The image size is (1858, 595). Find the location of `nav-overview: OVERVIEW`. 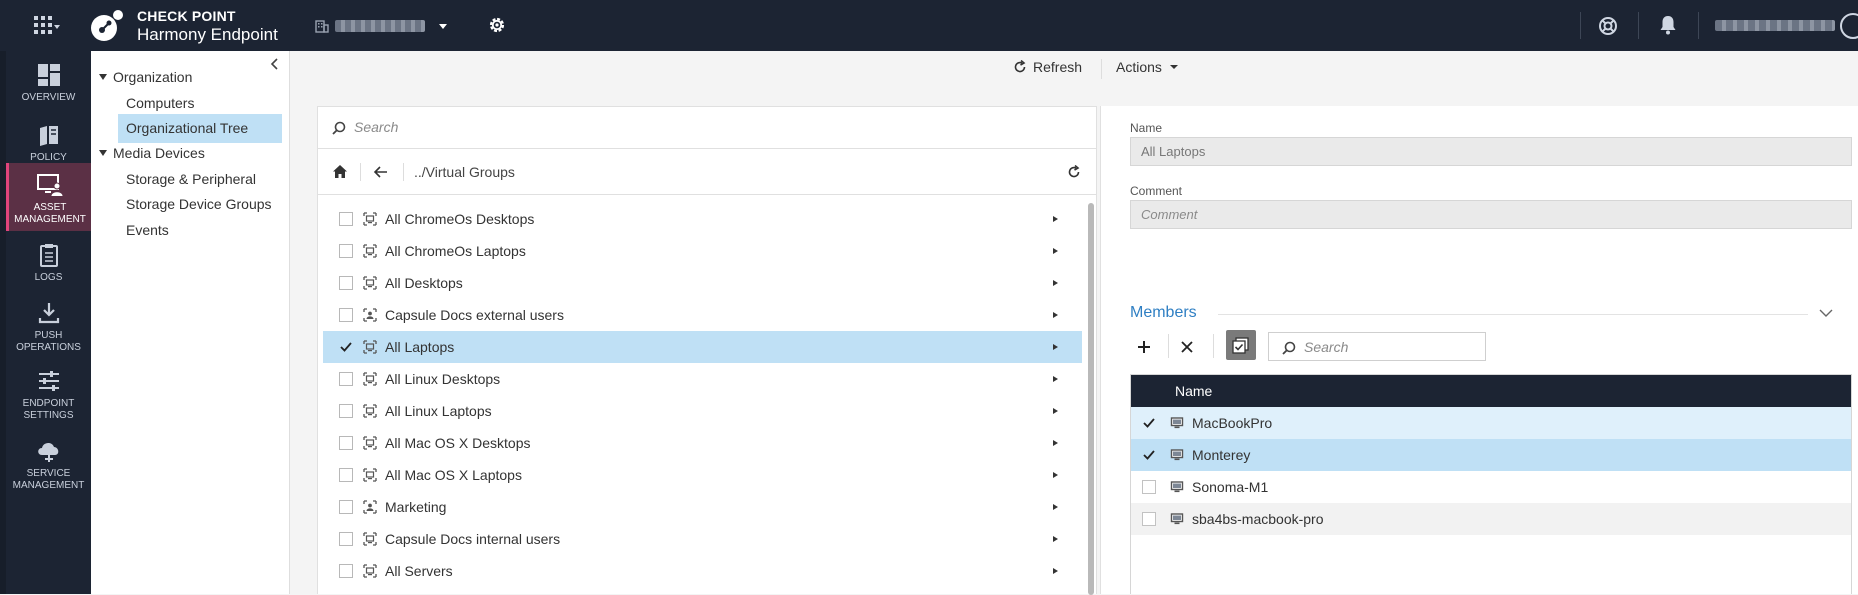

nav-overview: OVERVIEW is located at coordinates (48, 92).